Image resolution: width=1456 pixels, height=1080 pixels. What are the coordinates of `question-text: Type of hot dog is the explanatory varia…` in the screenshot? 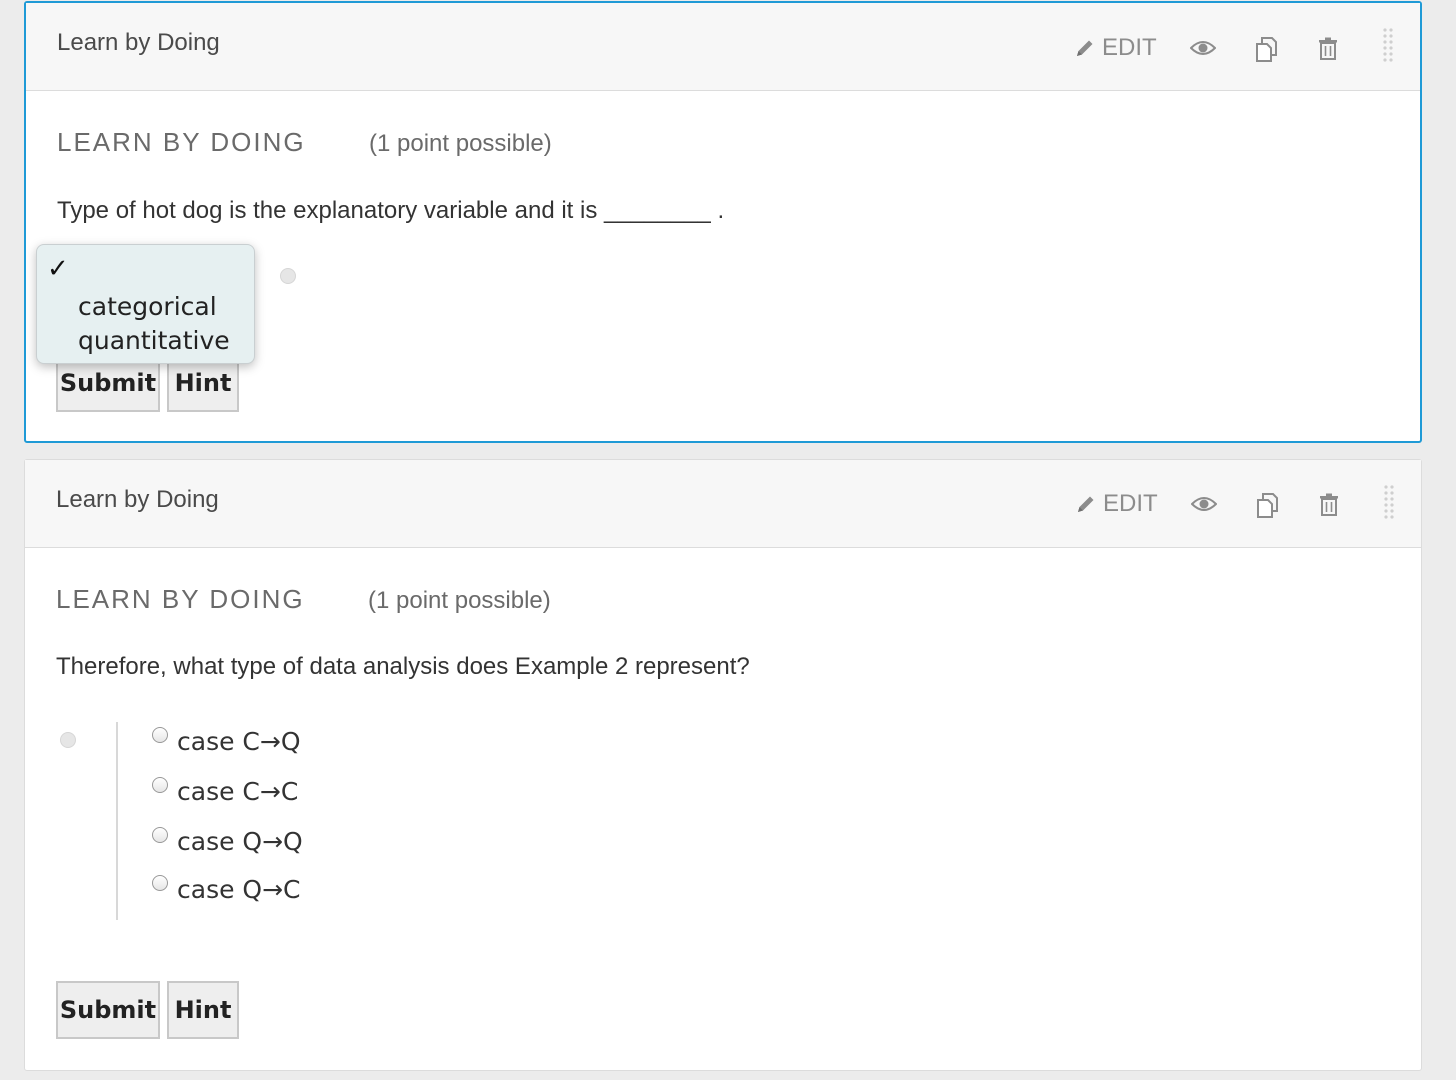 It's located at (391, 210).